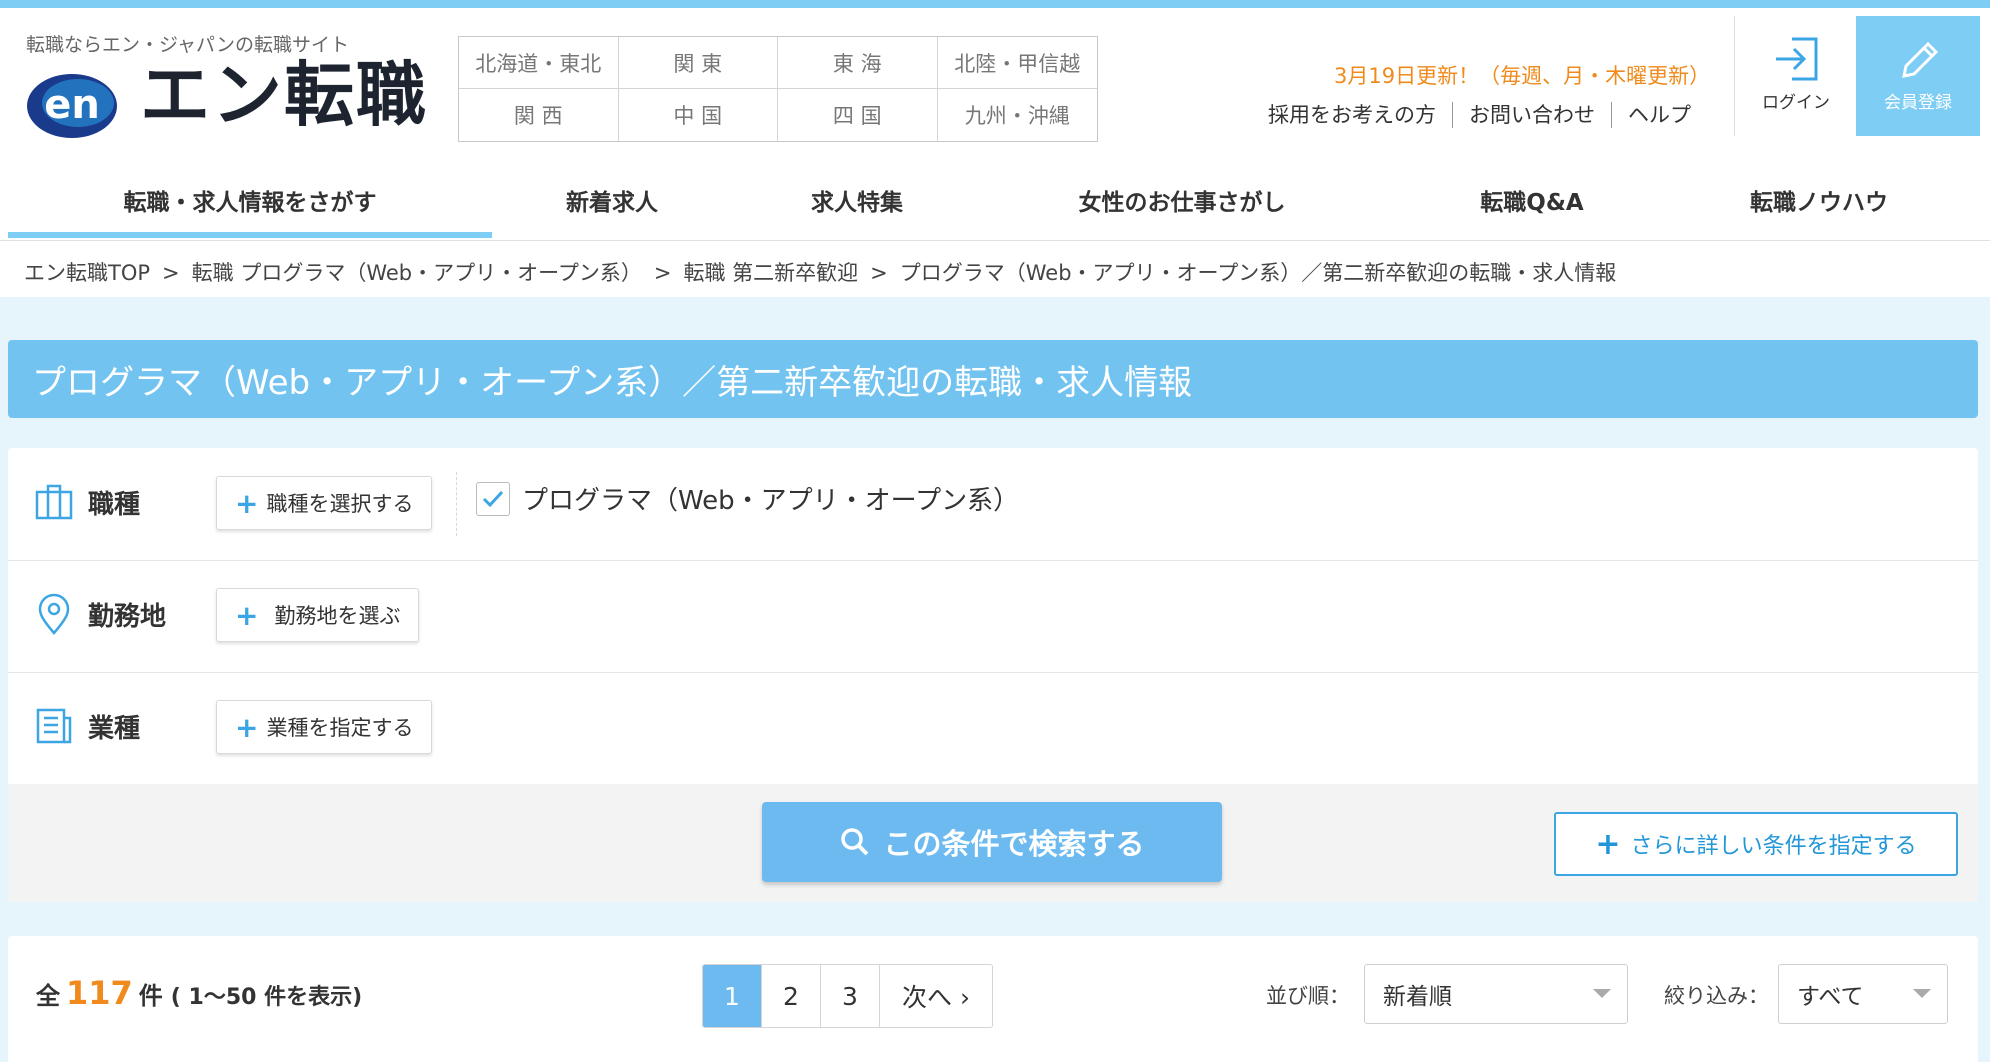  What do you see at coordinates (770, 273) in the screenshot?
I see `breadcrumb-second-grad: 転職 第二新卒歓迎` at bounding box center [770, 273].